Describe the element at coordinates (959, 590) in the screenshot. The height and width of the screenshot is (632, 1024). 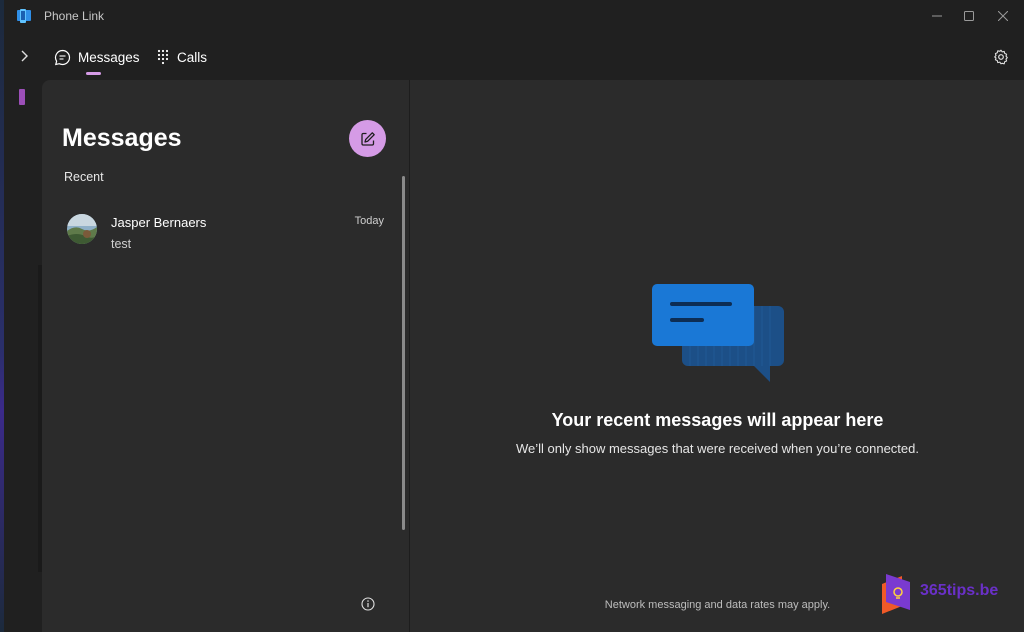
I see `watermark-text: 365tips.be` at that location.